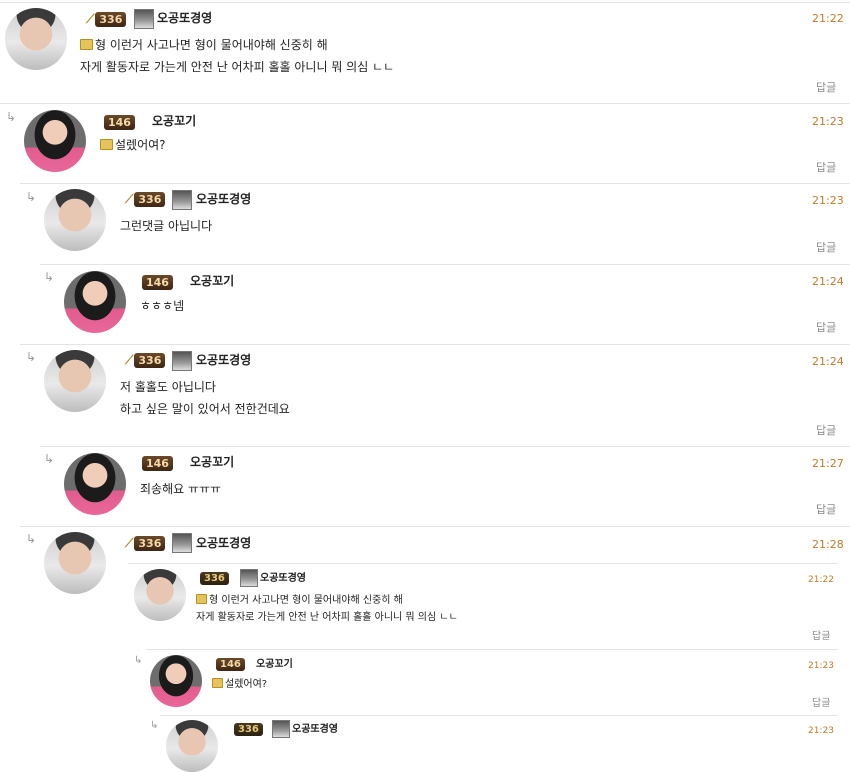 The image size is (850, 772). I want to click on comment-text: 하고 싶은 말이 있어서 전한건데요, so click(205, 409).